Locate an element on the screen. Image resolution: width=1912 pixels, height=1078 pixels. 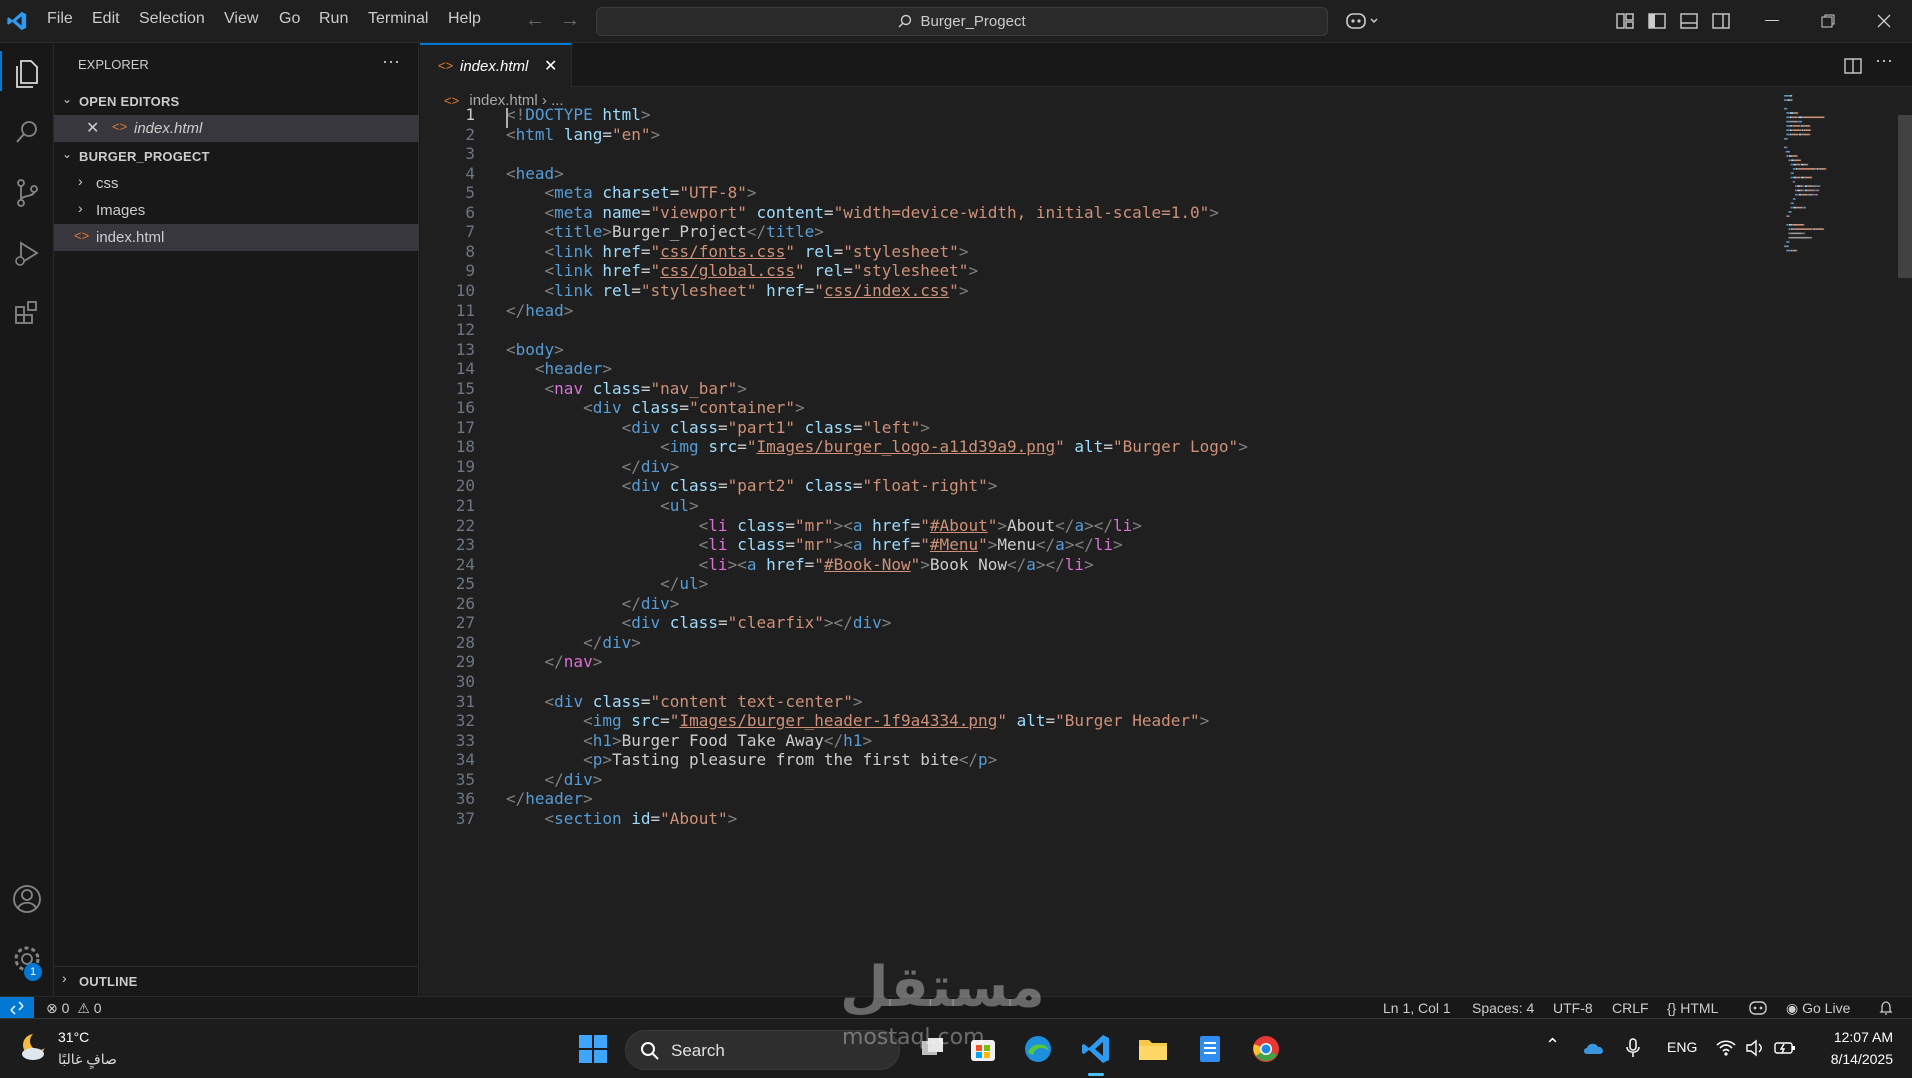
show-hidden-icons-chevron: ⌃ is located at coordinates (1552, 1045).